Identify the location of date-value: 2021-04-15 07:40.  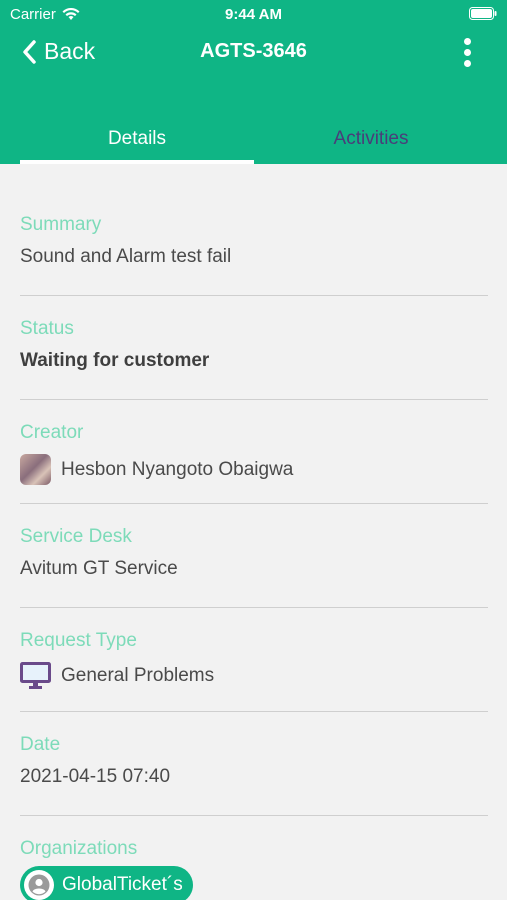
(95, 776).